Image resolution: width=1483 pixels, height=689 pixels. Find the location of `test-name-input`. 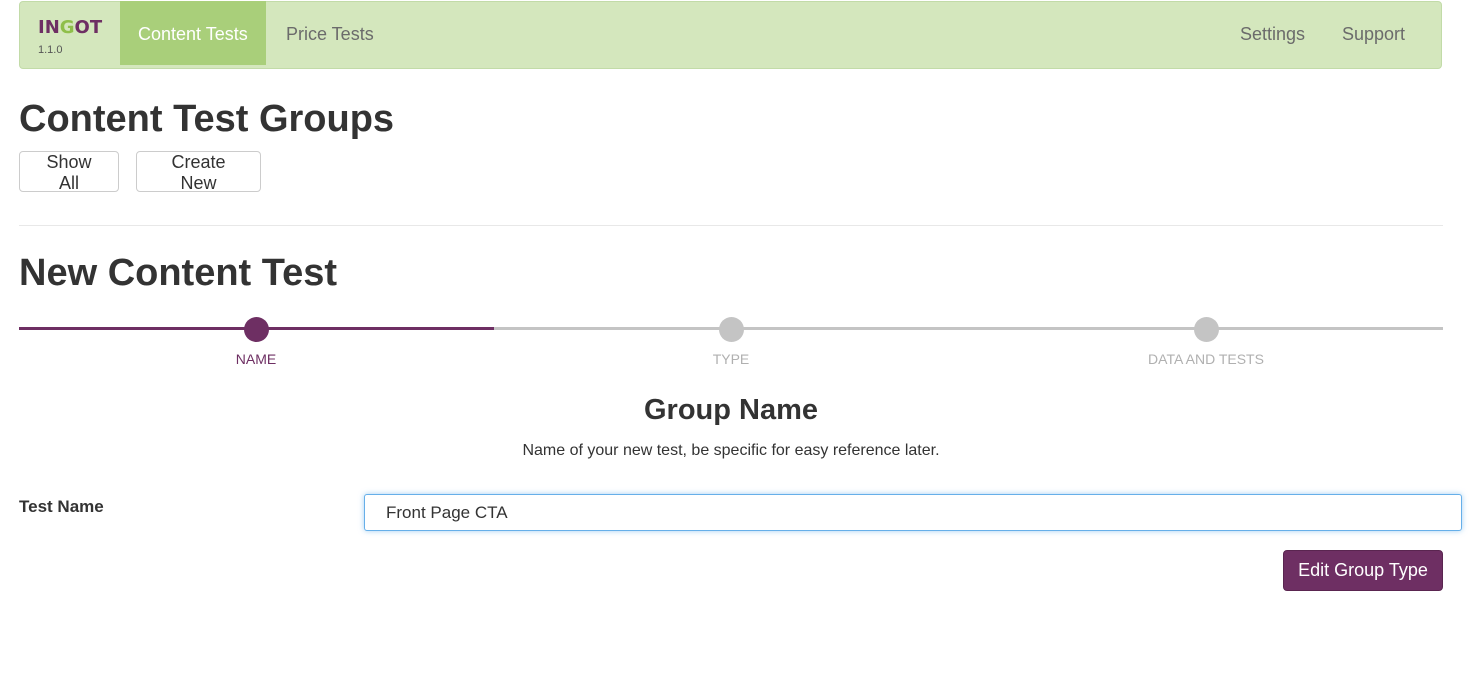

test-name-input is located at coordinates (913, 512).